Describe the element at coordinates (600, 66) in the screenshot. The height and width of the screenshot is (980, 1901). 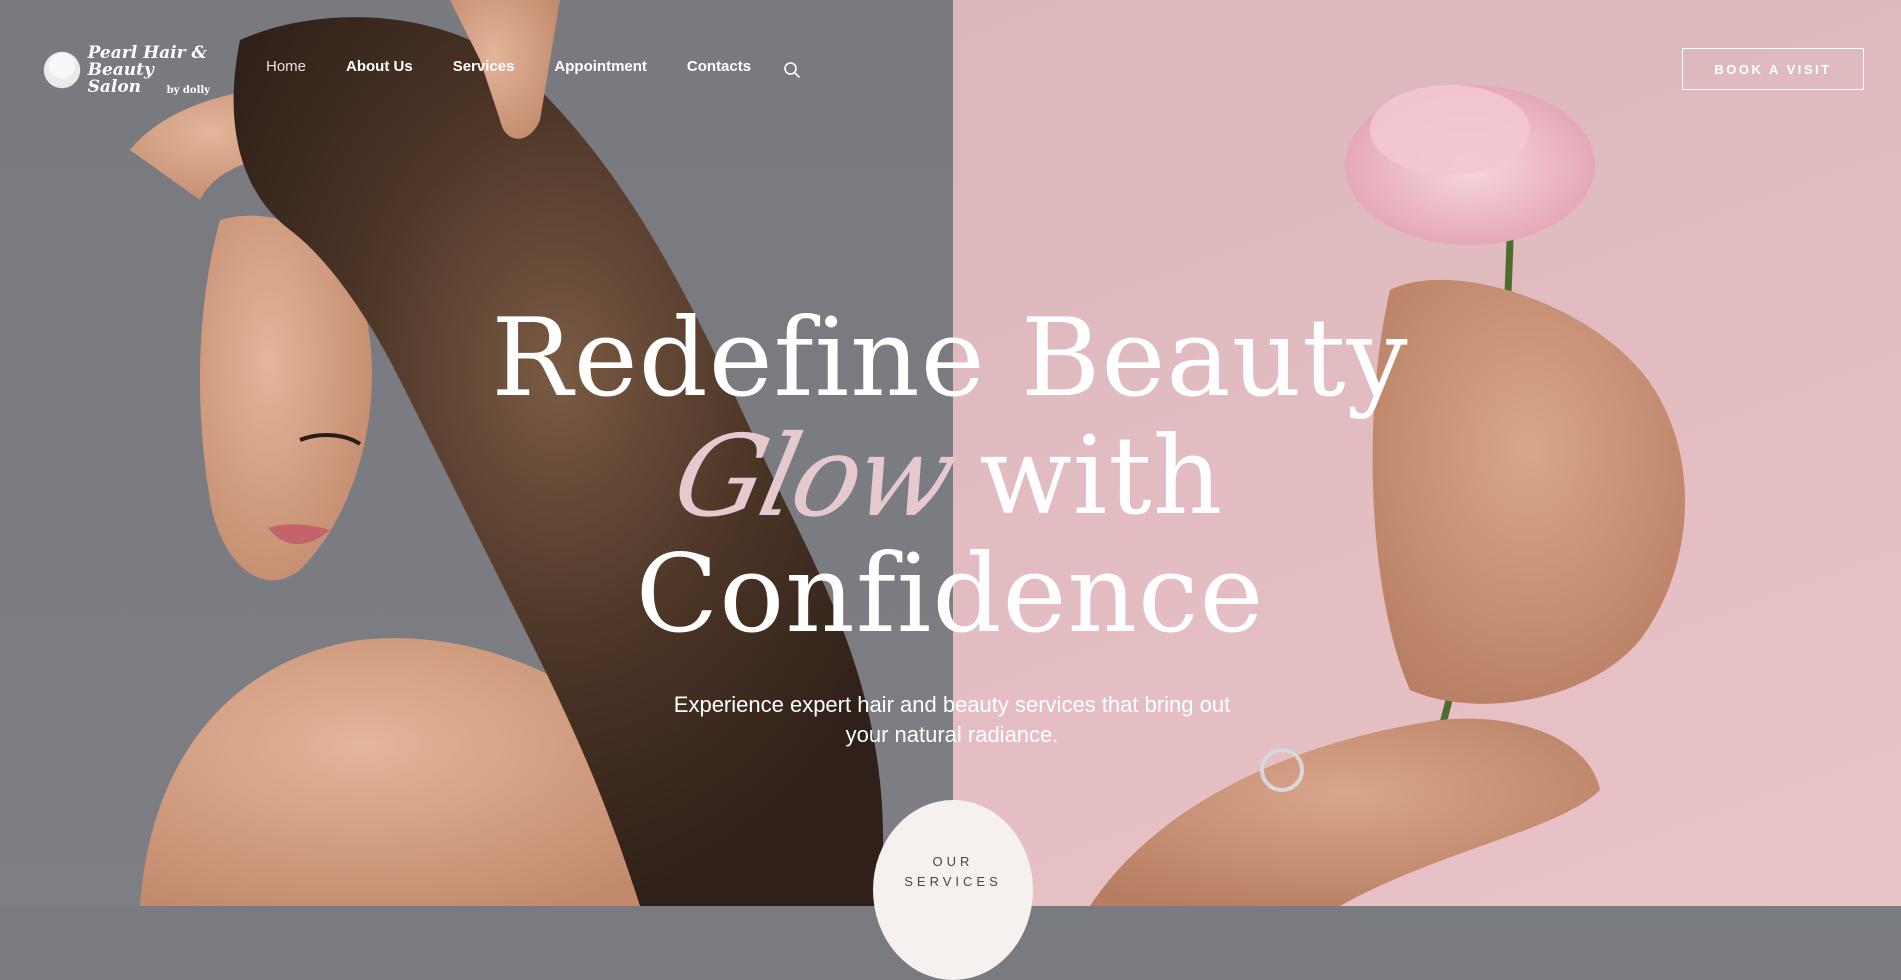
I see `nav-appointment: Appointment` at that location.